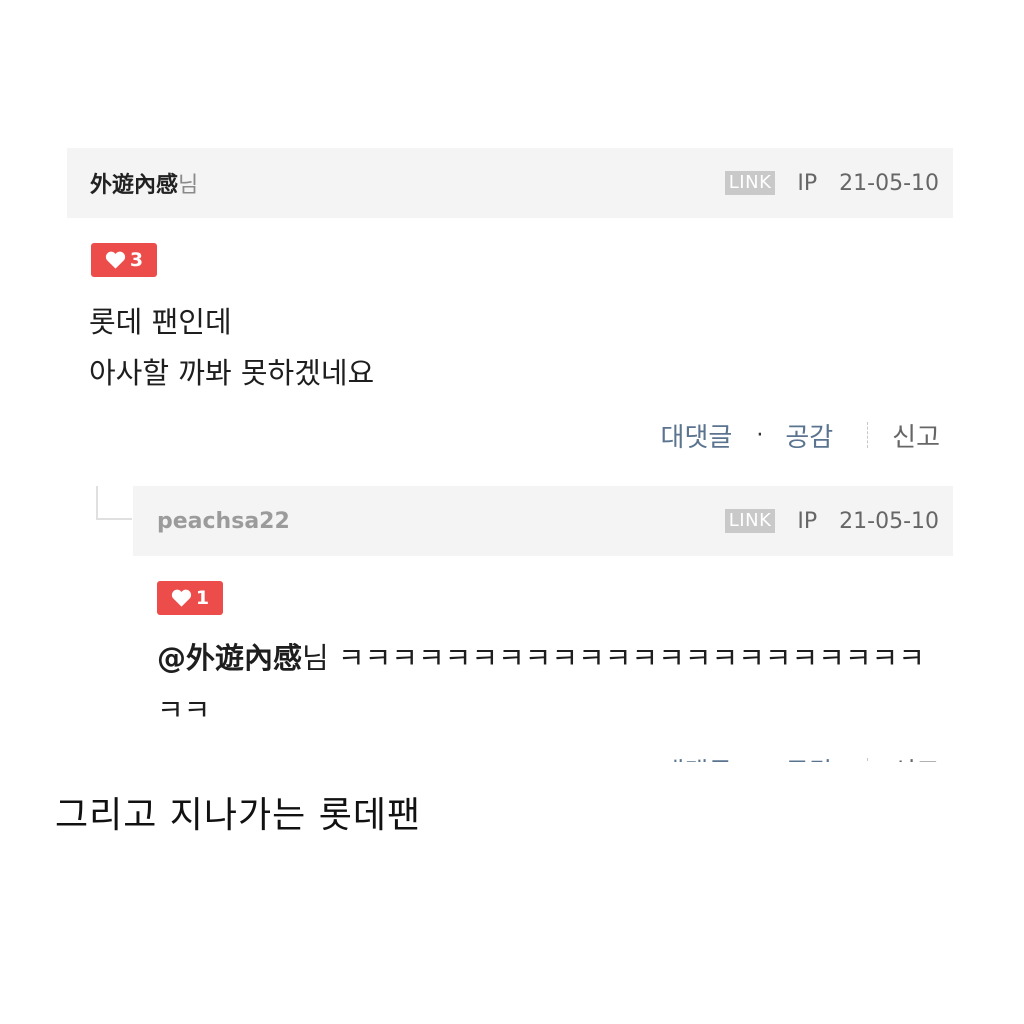  What do you see at coordinates (543, 521) in the screenshot?
I see `reply-header: peachsa22 LINK IP 21-05-10` at bounding box center [543, 521].